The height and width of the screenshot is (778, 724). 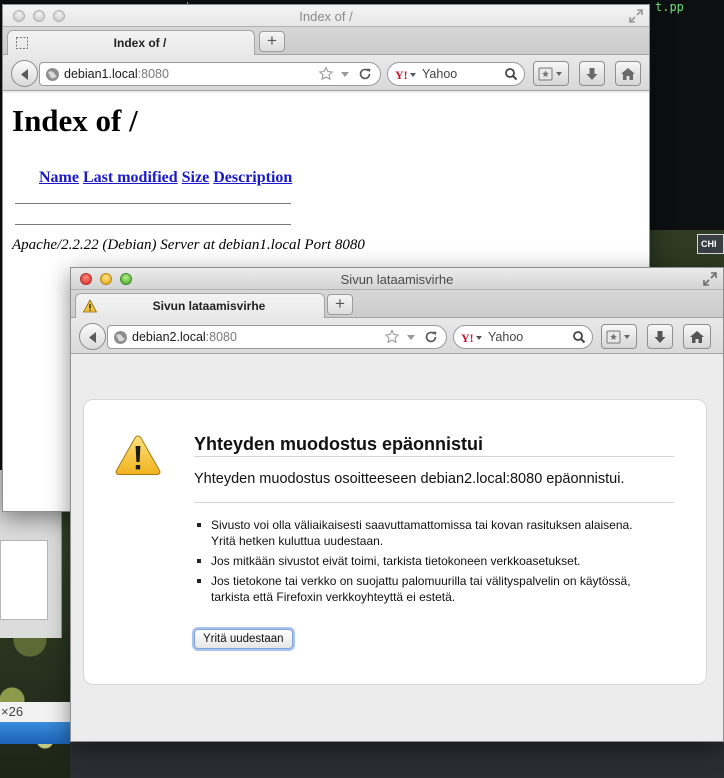 What do you see at coordinates (397, 759) in the screenshot?
I see `background-dock-area` at bounding box center [397, 759].